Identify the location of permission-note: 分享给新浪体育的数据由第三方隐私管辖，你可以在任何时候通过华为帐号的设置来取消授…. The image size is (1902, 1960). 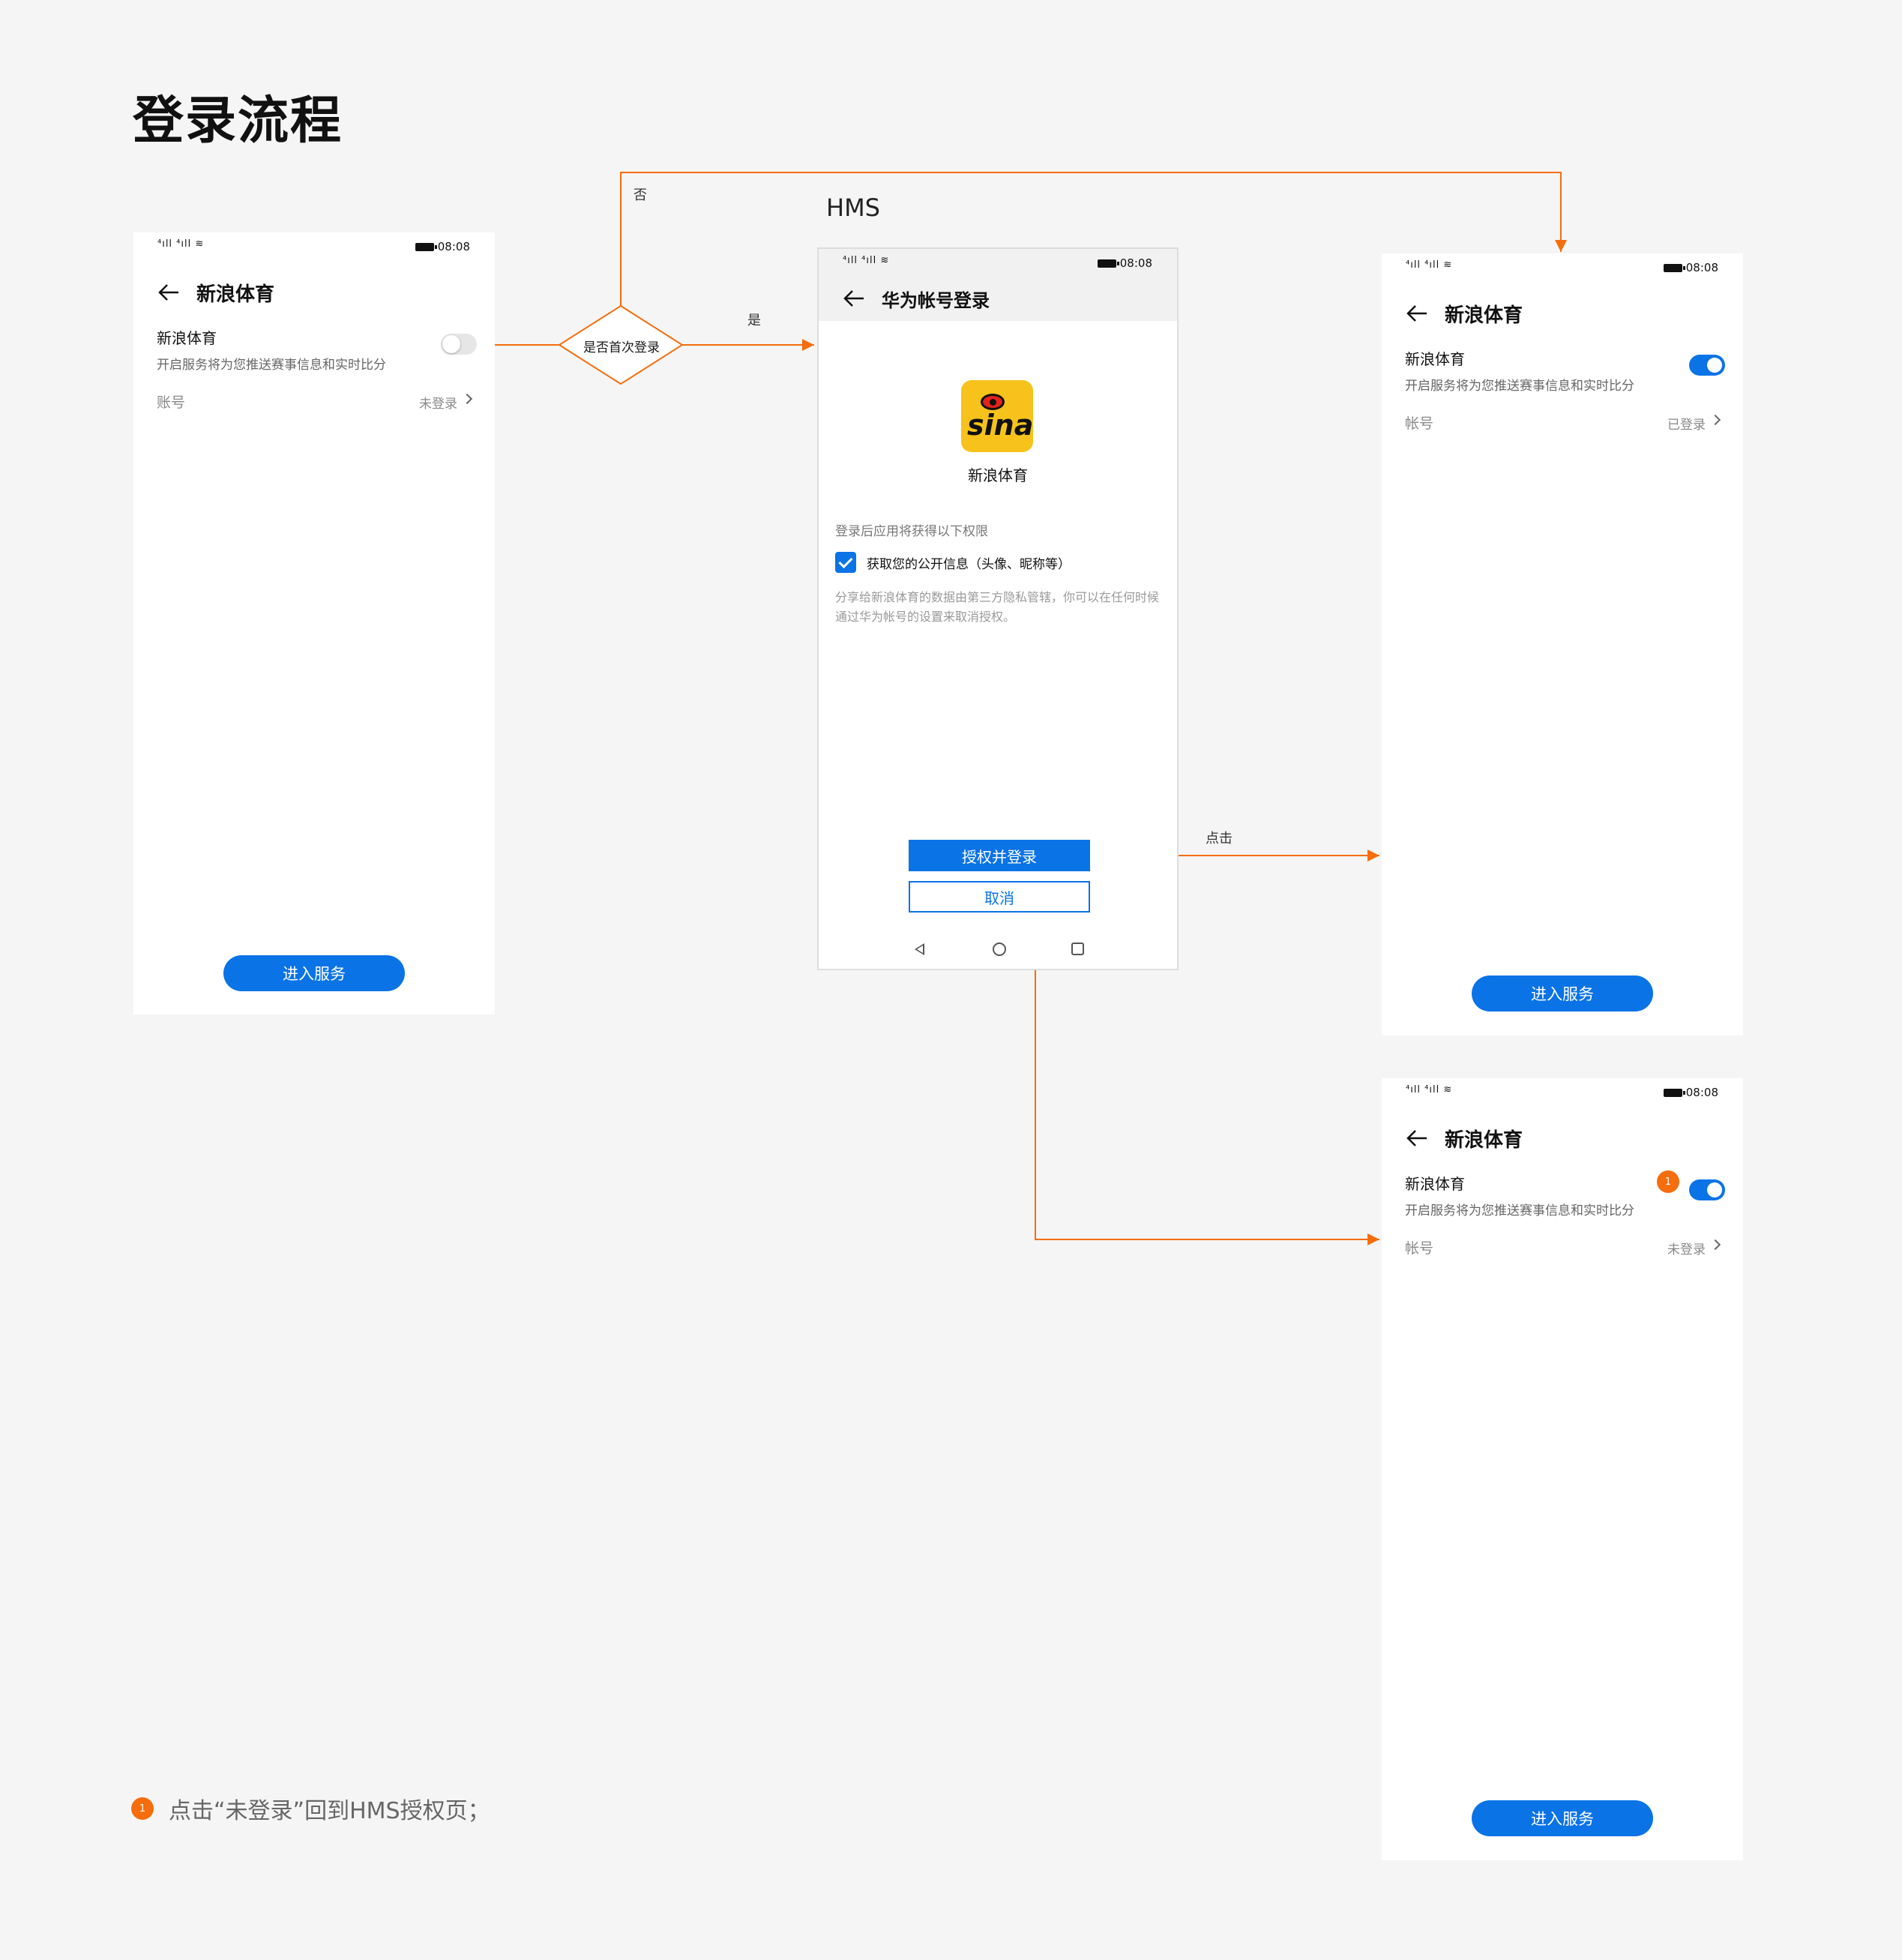
(997, 607).